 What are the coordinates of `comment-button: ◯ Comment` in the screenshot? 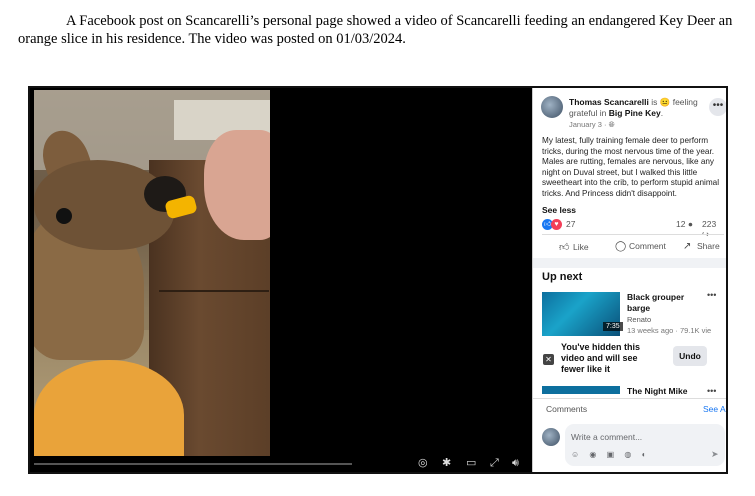 It's located at (640, 246).